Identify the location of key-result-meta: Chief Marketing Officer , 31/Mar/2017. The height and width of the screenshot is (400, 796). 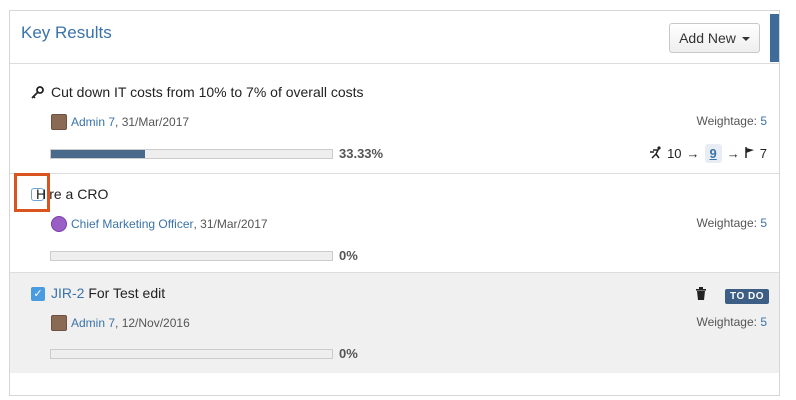
(159, 224).